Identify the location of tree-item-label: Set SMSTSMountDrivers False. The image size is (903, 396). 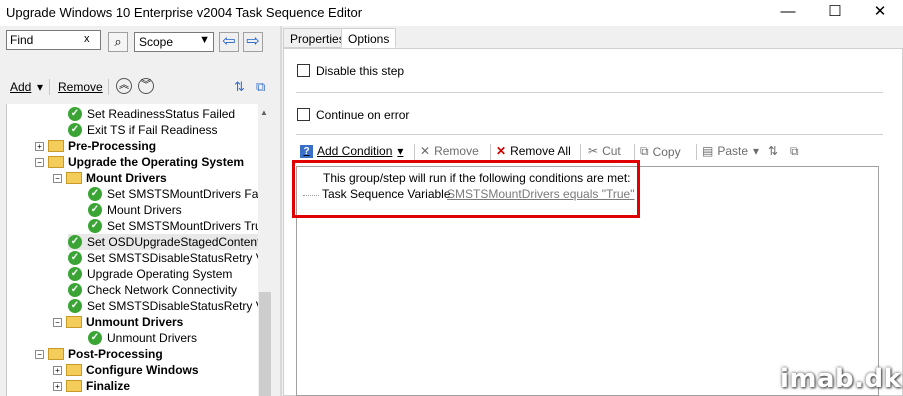
(189, 194).